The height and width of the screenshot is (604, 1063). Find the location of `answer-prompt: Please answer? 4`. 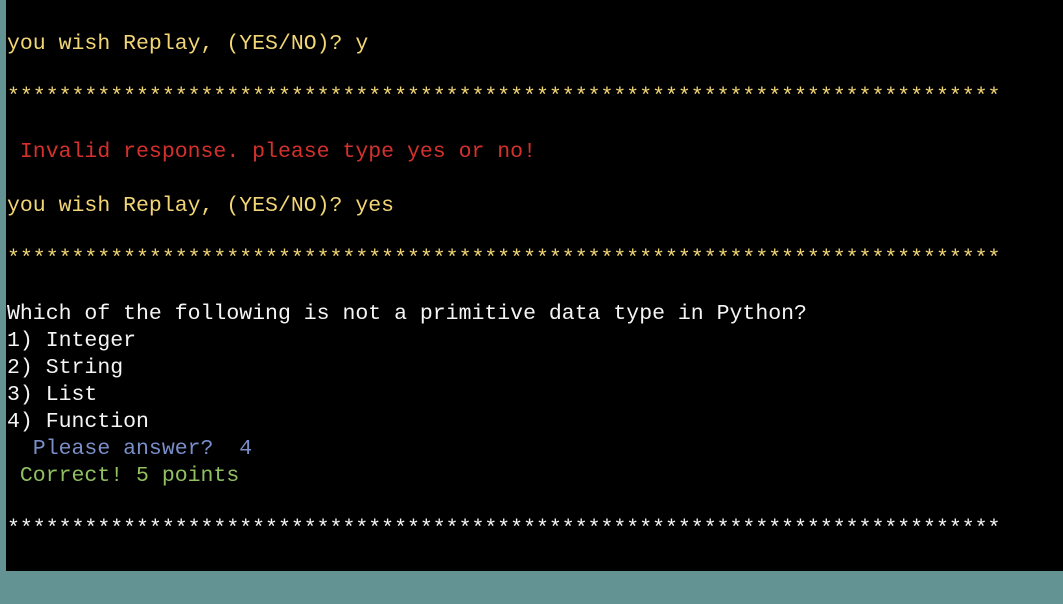

answer-prompt: Please answer? 4 is located at coordinates (130, 449).